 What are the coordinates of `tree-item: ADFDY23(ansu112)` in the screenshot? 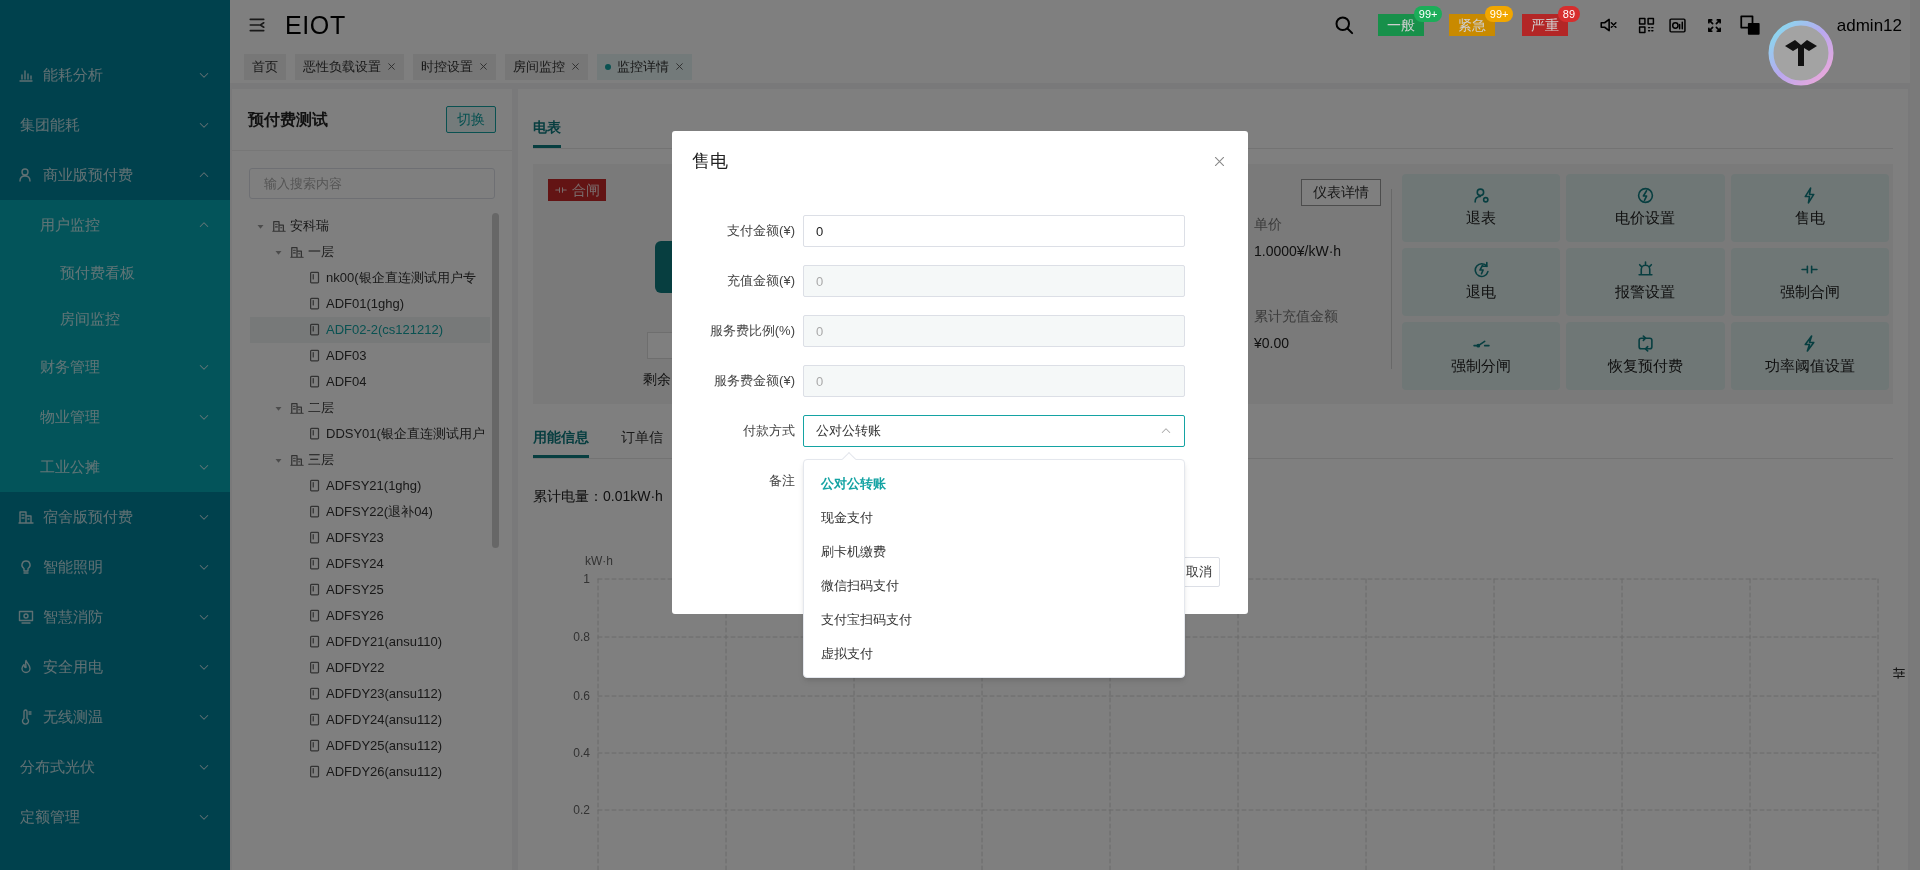 It's located at (370, 694).